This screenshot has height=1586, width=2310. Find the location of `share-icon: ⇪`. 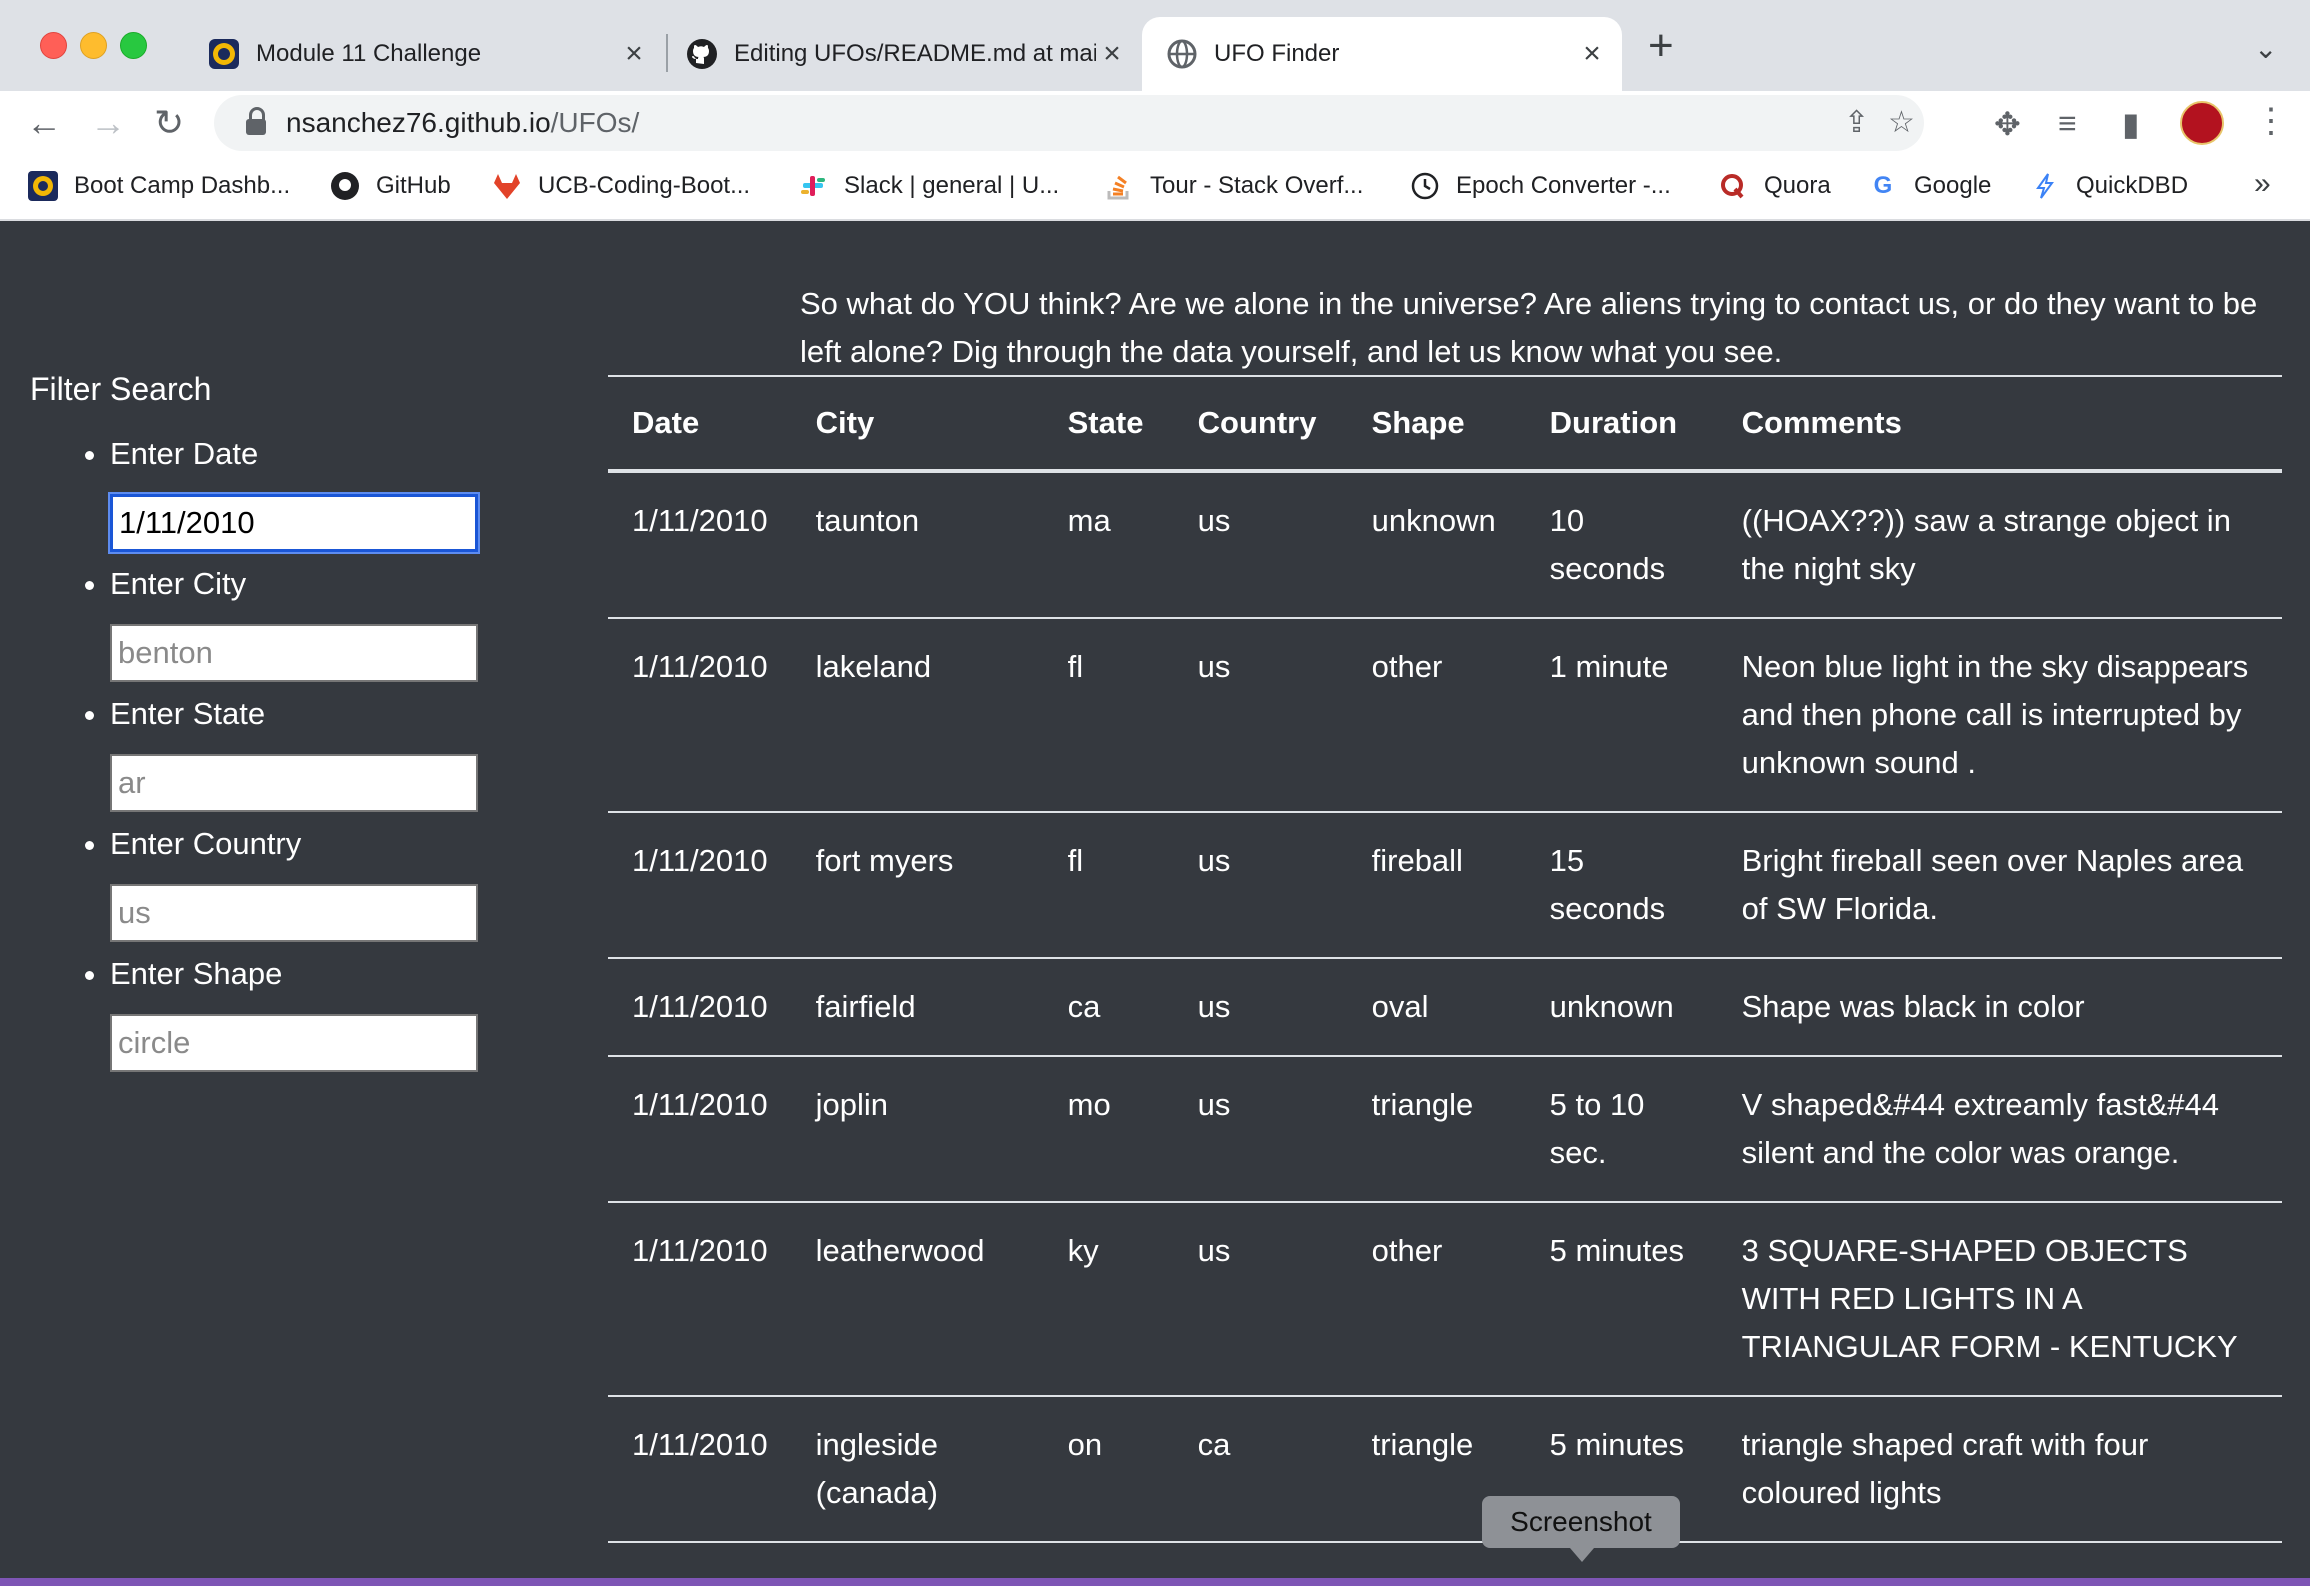

share-icon: ⇪ is located at coordinates (1856, 122).